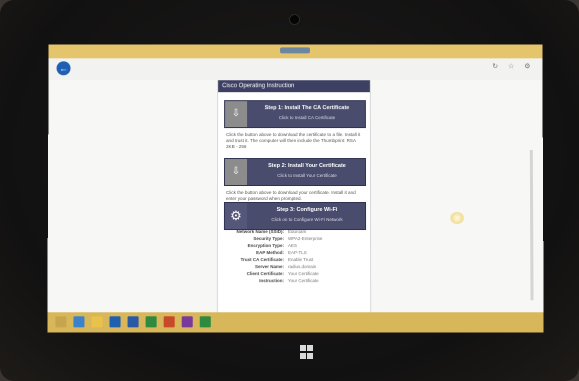 This screenshot has width=579, height=381. I want to click on step1-title: Step 1: Install The CA Certificate, so click(307, 108).